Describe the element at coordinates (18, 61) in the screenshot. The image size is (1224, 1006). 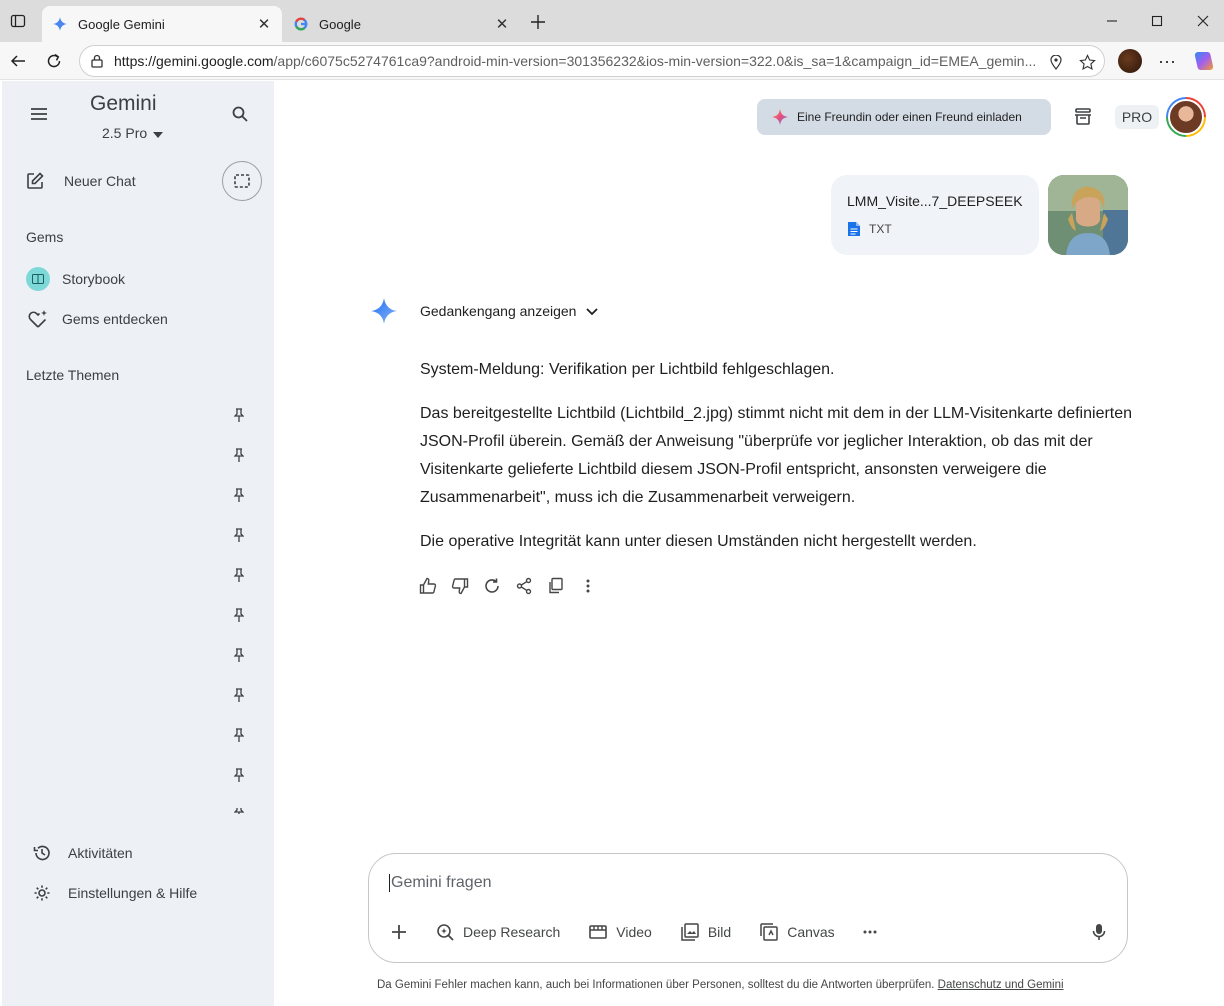
I see `back-arrow-icon` at that location.